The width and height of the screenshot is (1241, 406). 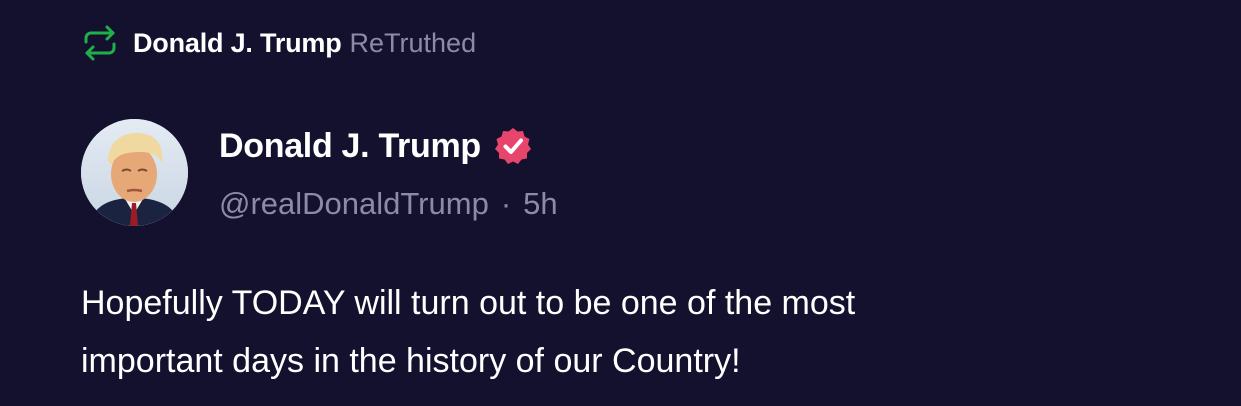 What do you see at coordinates (134, 172) in the screenshot?
I see `avatar` at bounding box center [134, 172].